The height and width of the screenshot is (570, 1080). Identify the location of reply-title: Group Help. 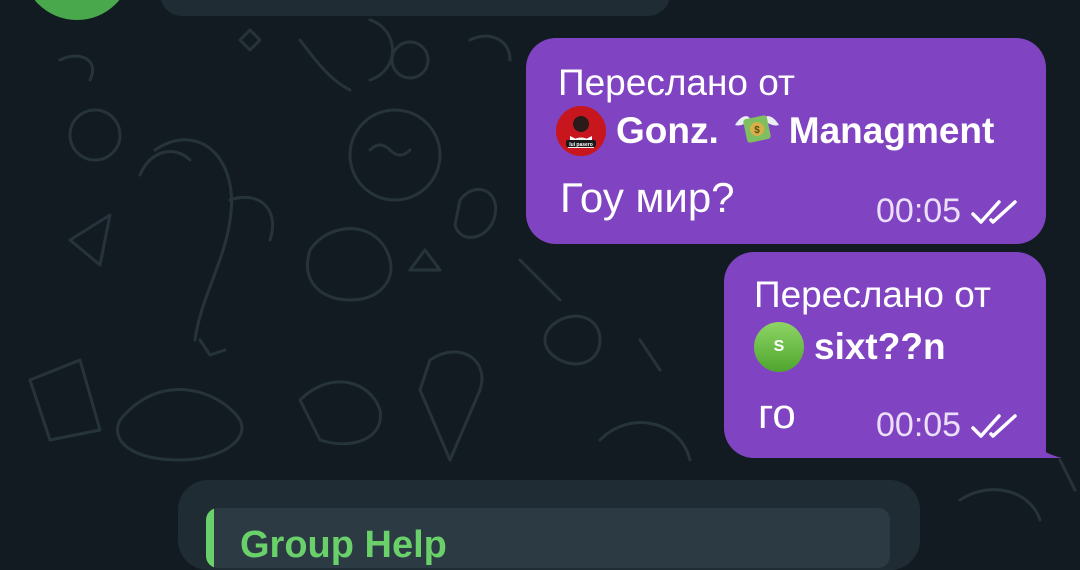
(343, 545).